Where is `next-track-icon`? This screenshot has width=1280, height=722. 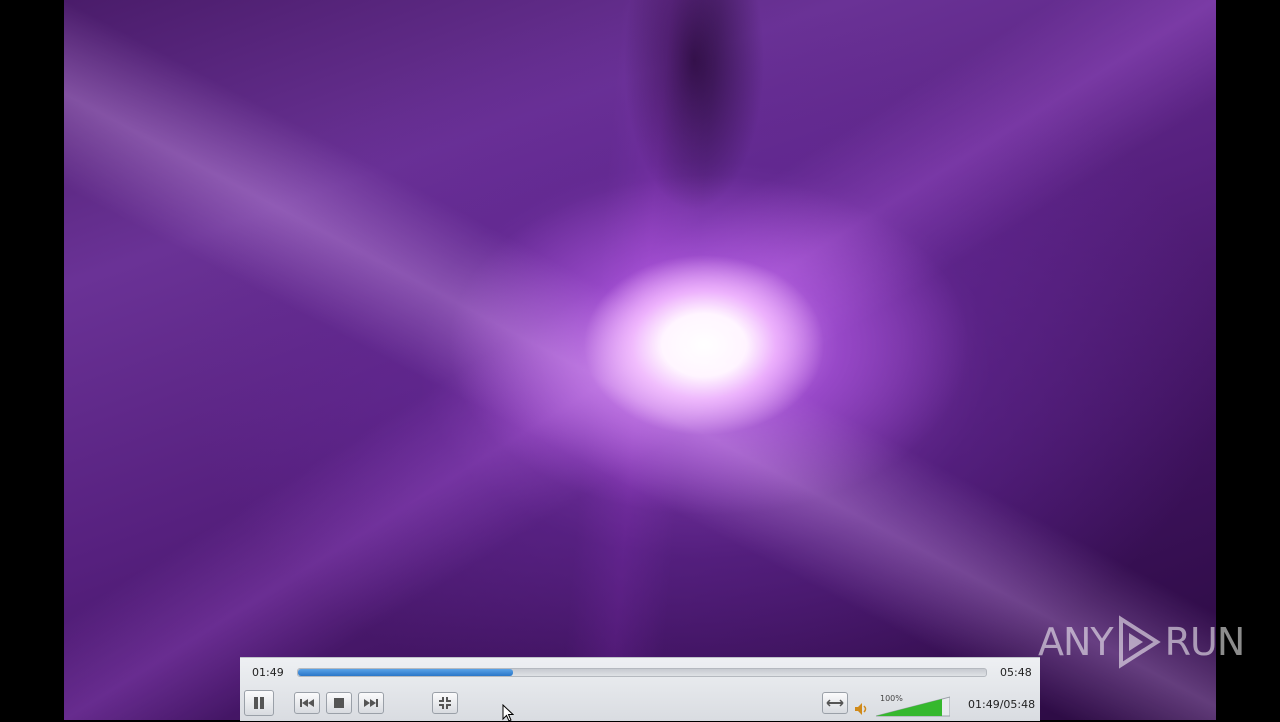 next-track-icon is located at coordinates (371, 703).